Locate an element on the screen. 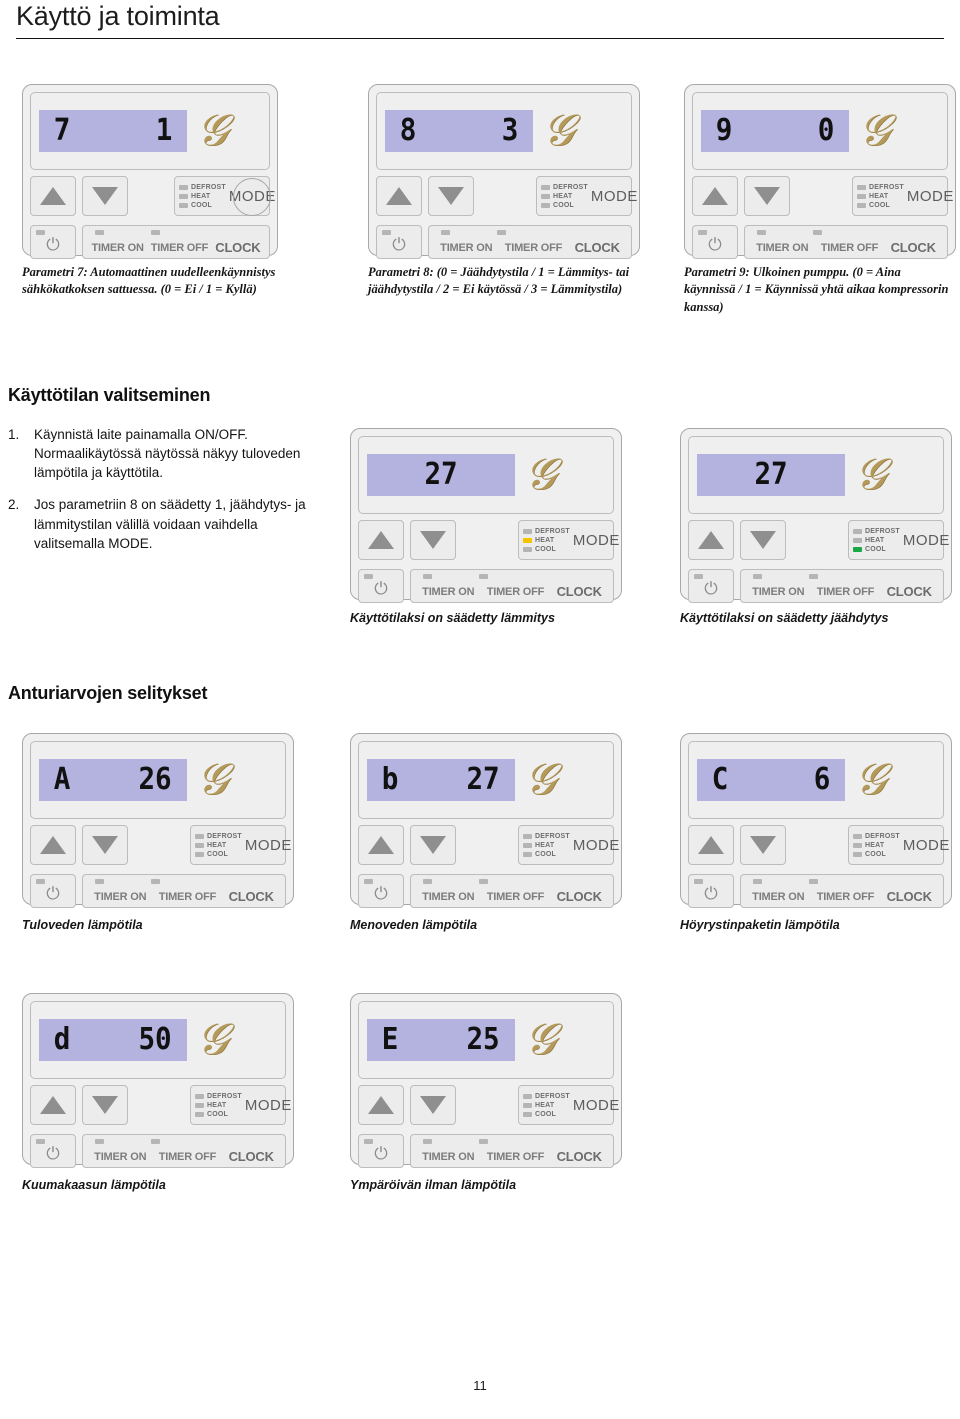 The image size is (960, 1419). sensor-caption-e: Ympäröivän ilman lämpötila is located at coordinates (433, 1185).